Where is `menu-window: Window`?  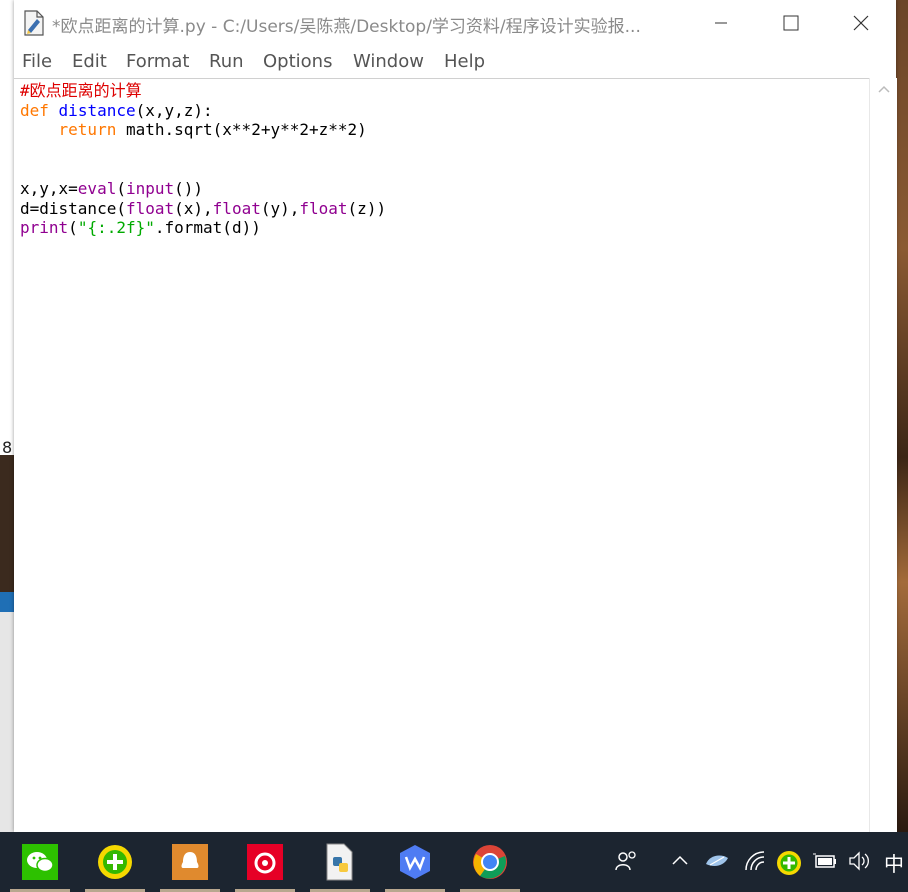
menu-window: Window is located at coordinates (388, 61).